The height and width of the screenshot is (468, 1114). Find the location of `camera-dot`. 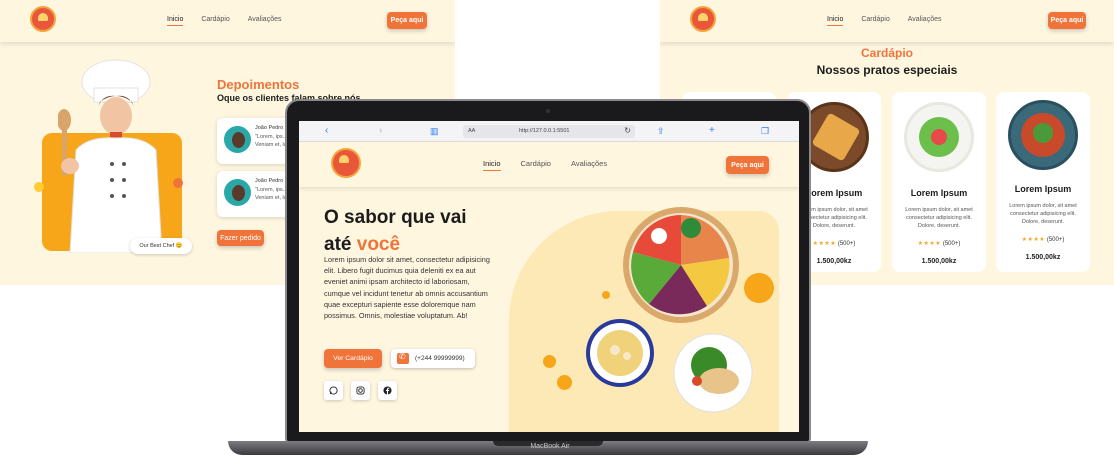

camera-dot is located at coordinates (548, 111).